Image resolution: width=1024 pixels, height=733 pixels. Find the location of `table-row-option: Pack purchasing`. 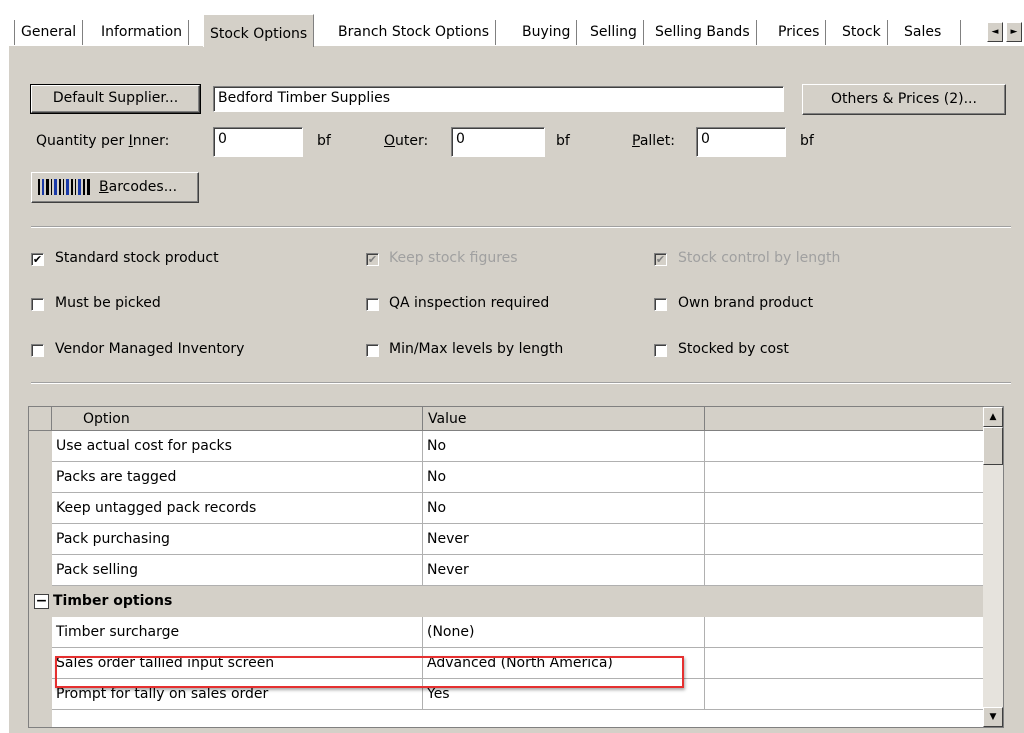

table-row-option: Pack purchasing is located at coordinates (237, 539).